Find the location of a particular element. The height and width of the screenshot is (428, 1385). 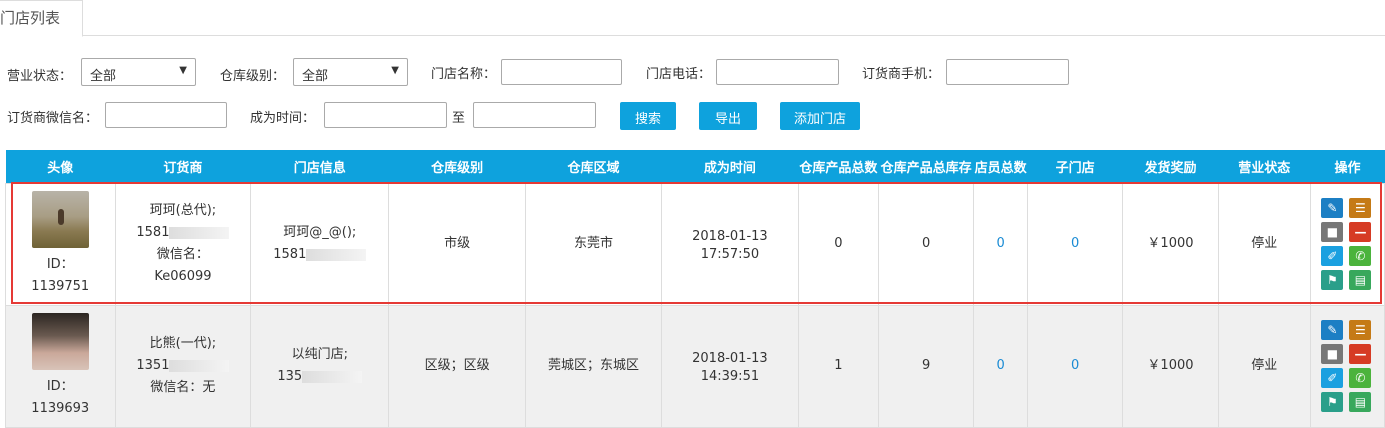

store-phone-label: 门店电话： is located at coordinates (679, 74).